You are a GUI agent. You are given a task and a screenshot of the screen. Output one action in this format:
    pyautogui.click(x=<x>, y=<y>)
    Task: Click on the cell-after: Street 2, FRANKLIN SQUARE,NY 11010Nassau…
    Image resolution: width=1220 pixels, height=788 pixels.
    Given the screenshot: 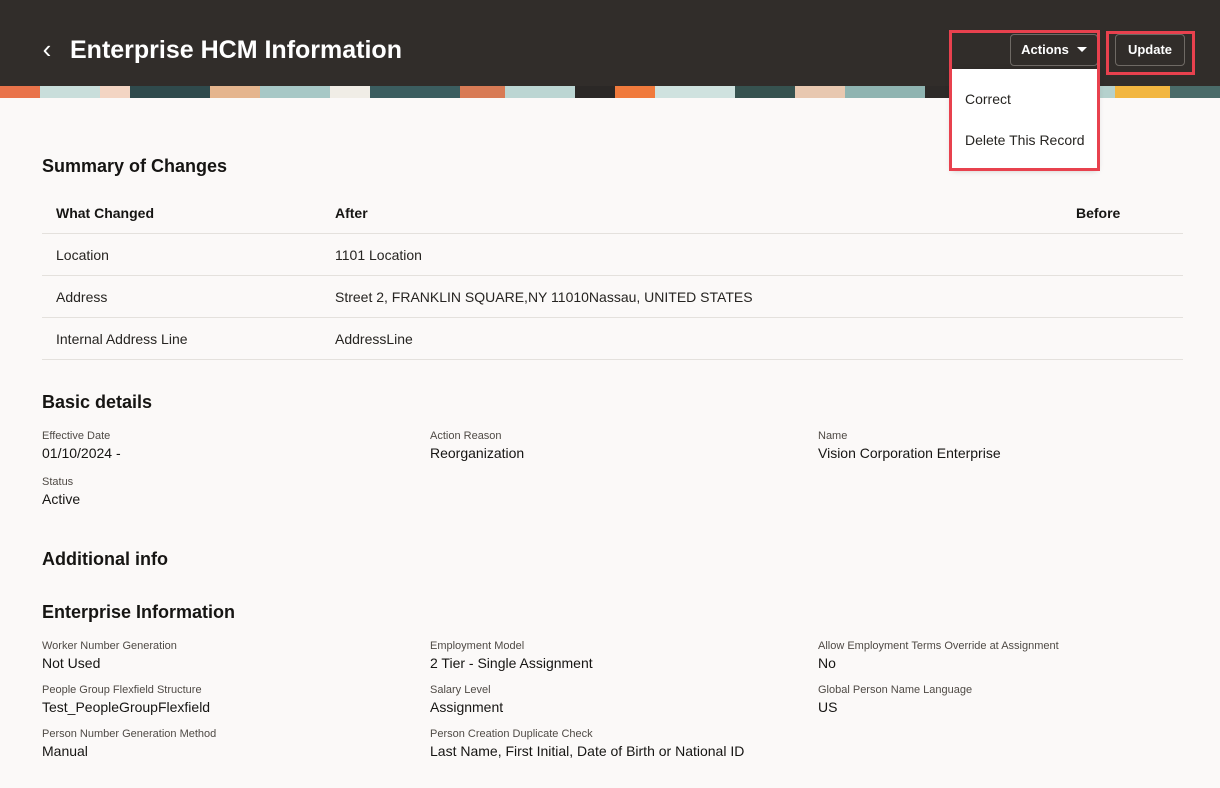 What is the action you would take?
    pyautogui.click(x=544, y=297)
    